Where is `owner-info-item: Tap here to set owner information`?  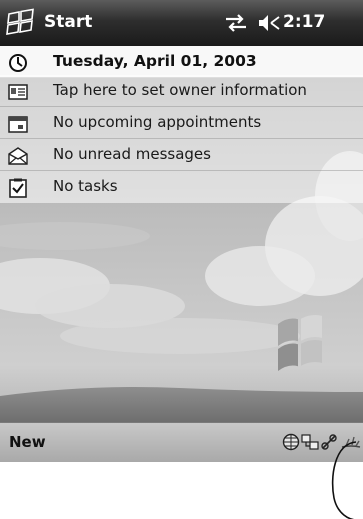 owner-info-item: Tap here to set owner information is located at coordinates (181, 91).